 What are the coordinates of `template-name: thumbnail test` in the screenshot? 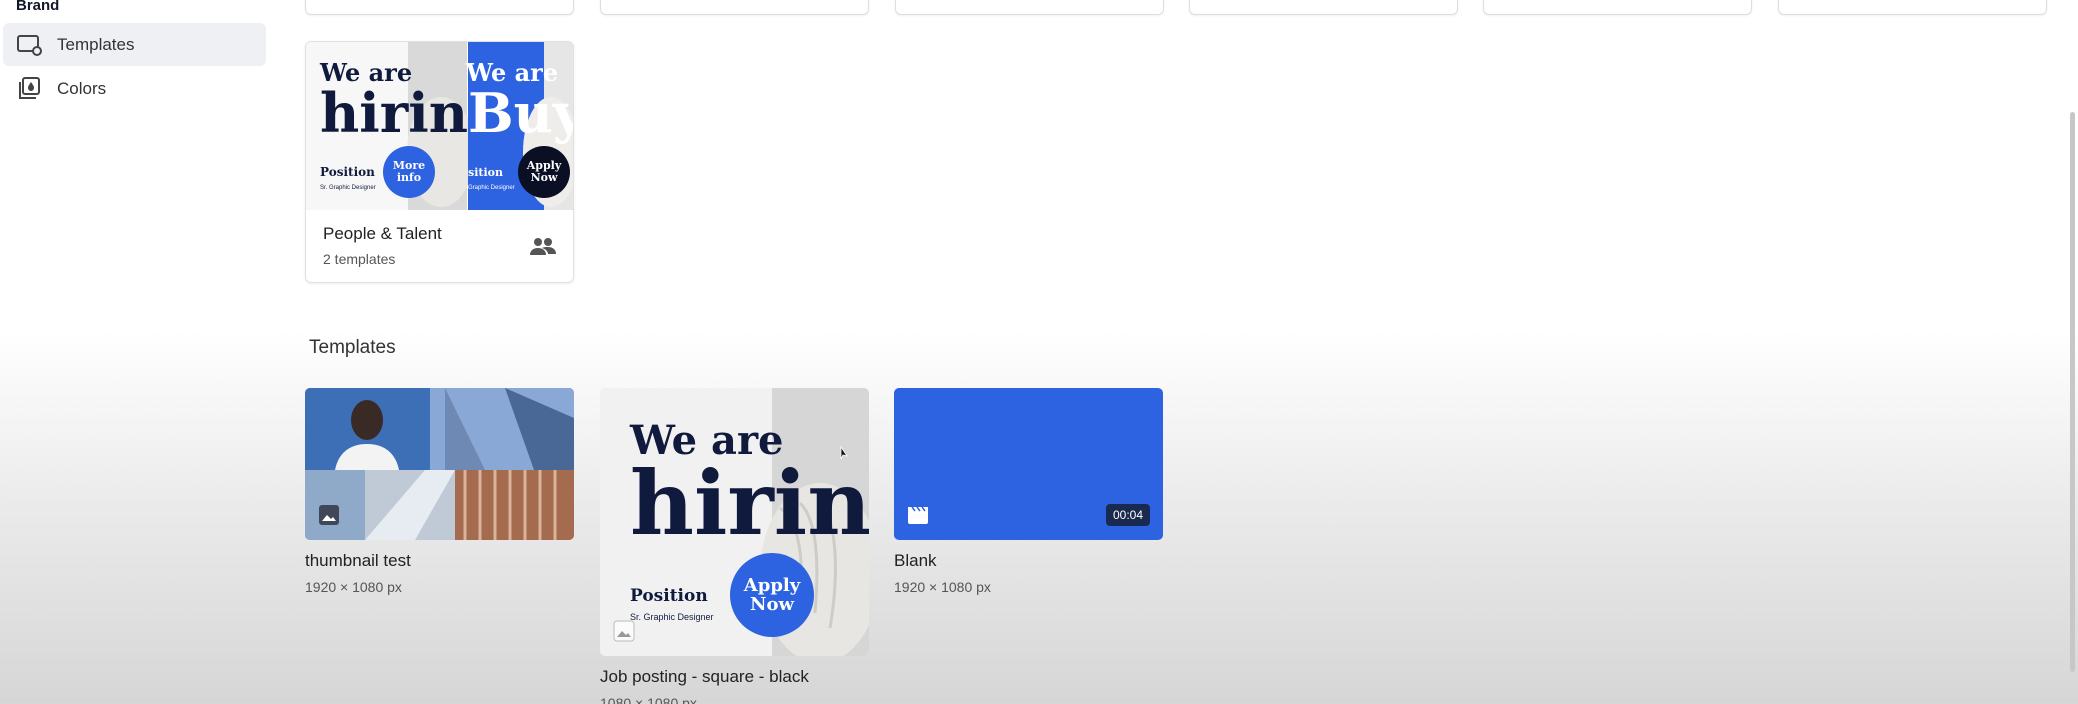 It's located at (439, 561).